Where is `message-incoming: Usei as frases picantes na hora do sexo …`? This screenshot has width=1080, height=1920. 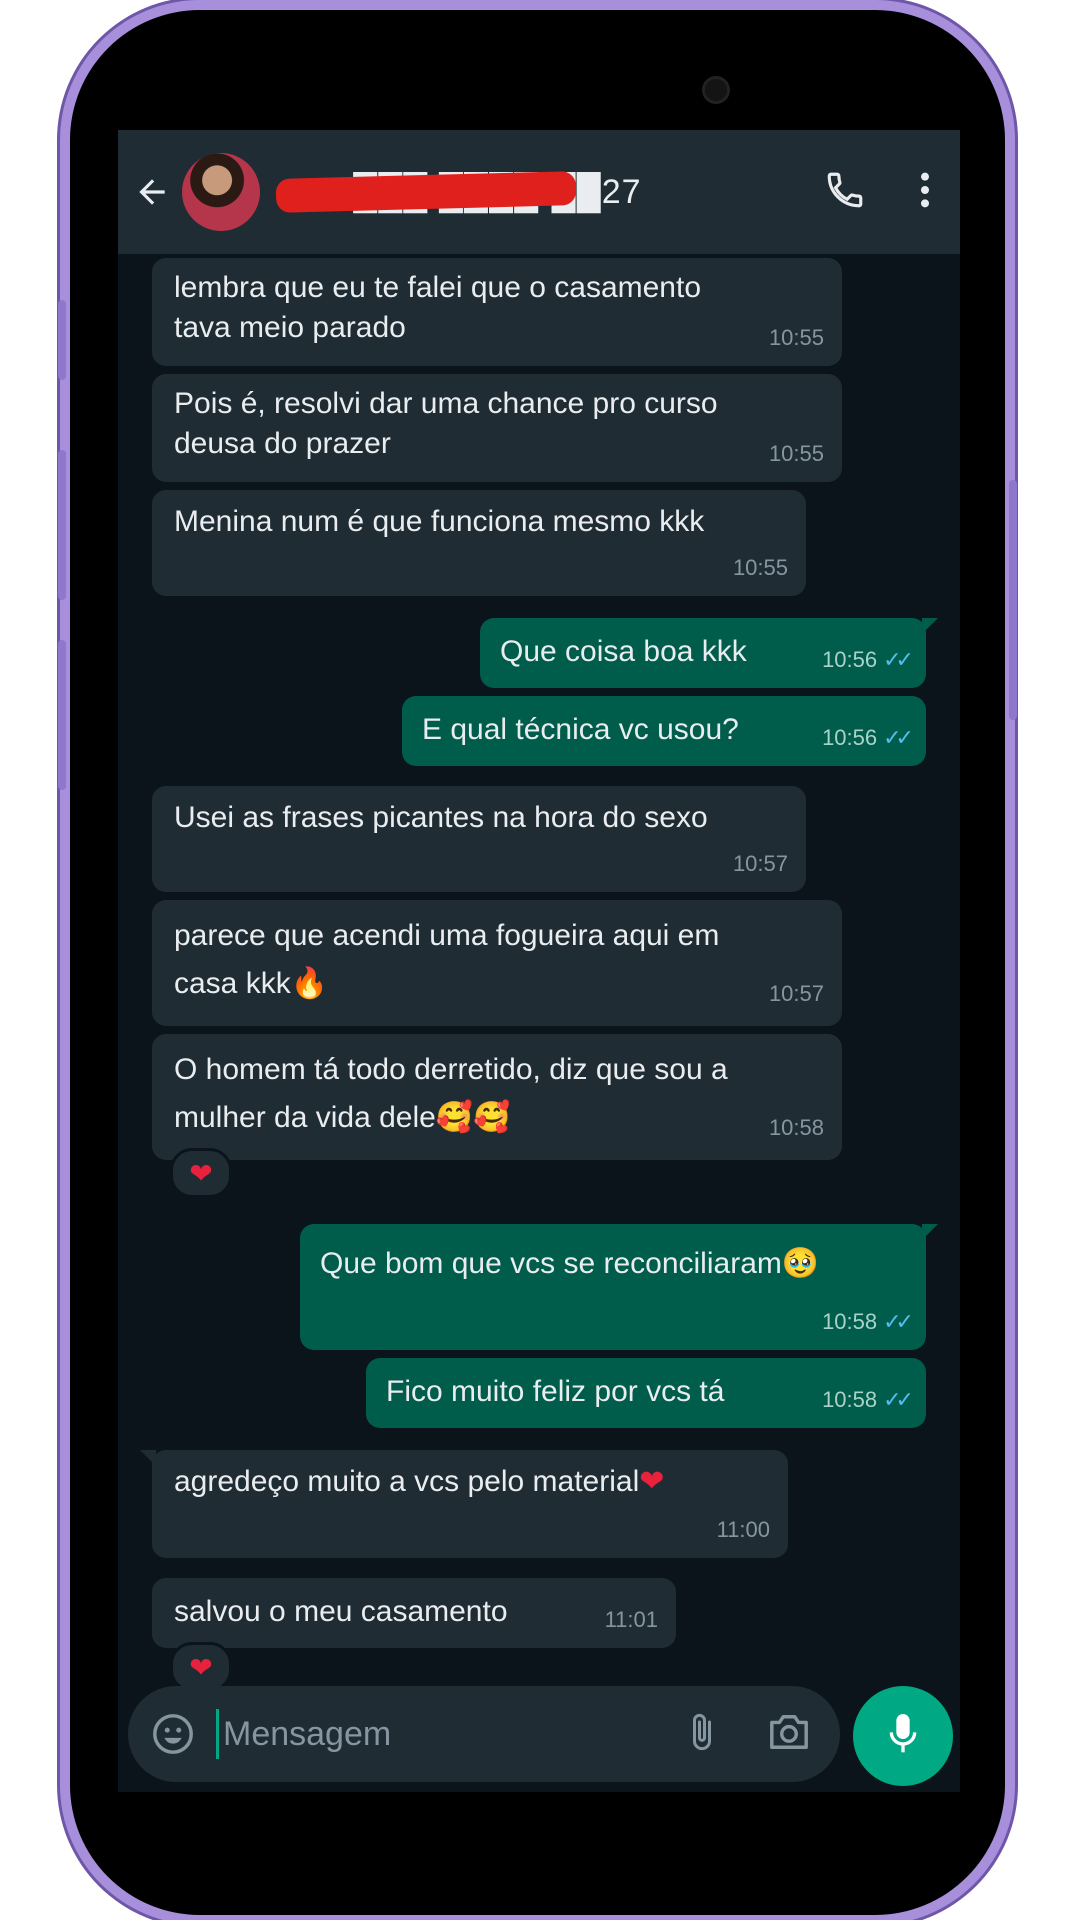
message-incoming: Usei as frases picantes na hora do sexo … is located at coordinates (479, 839).